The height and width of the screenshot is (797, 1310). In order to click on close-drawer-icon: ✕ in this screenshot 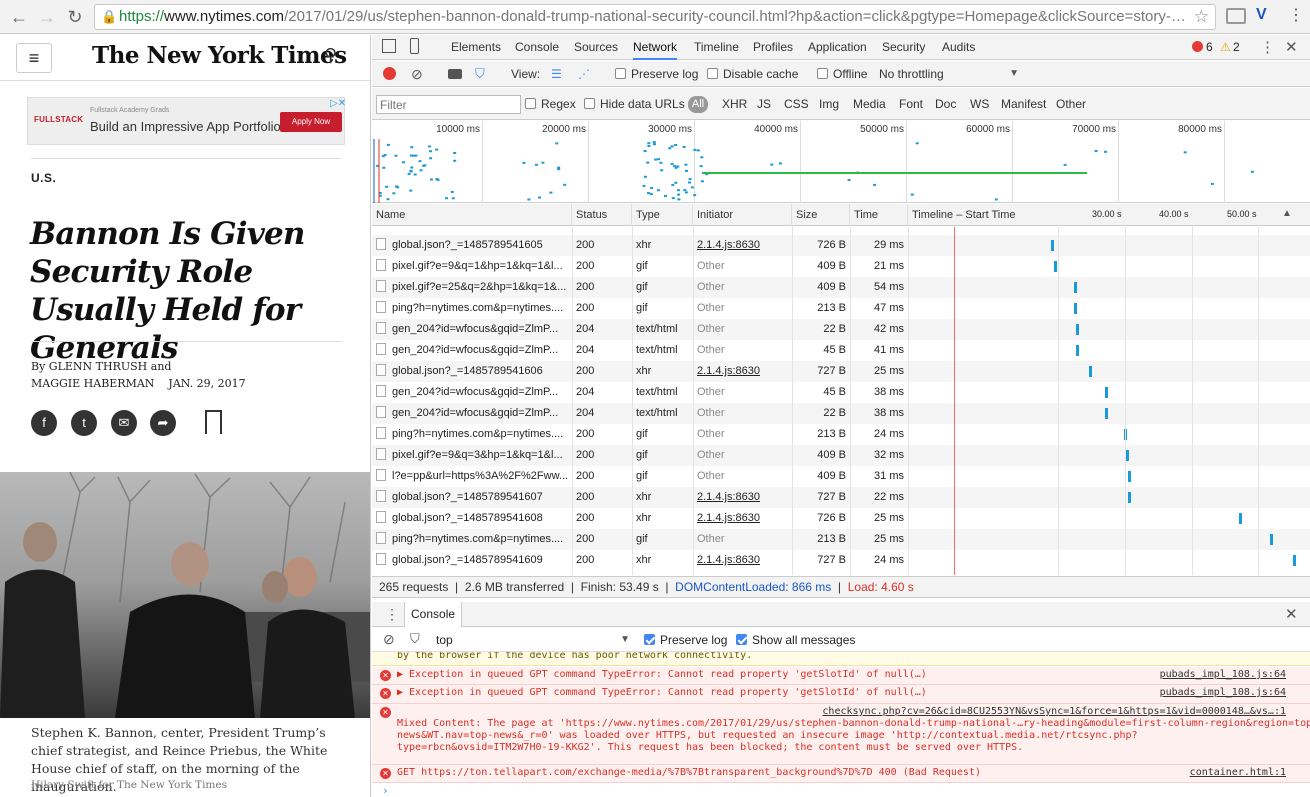, I will do `click(1291, 614)`.